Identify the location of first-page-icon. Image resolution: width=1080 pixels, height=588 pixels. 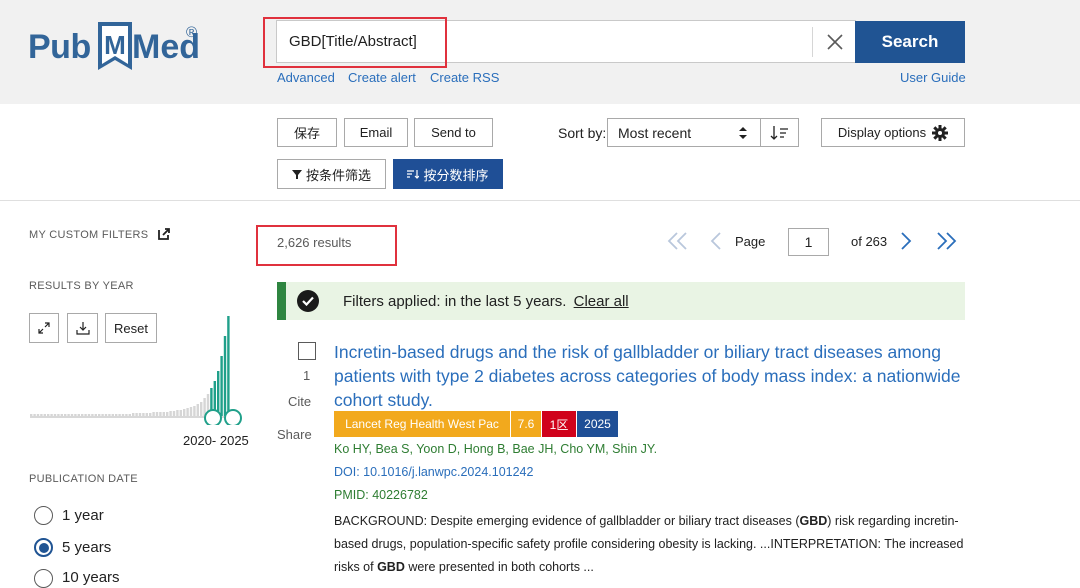
(678, 241).